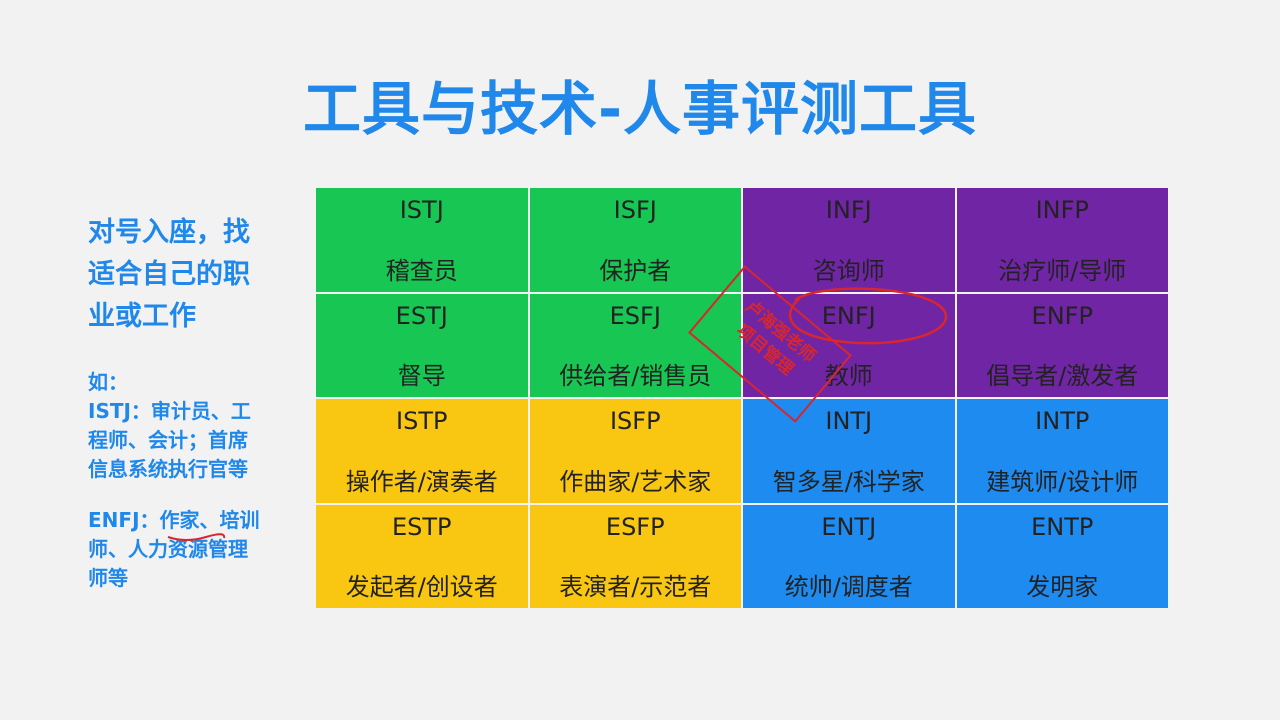  What do you see at coordinates (168, 440) in the screenshot?
I see `example-line: 程师、会计；首席` at bounding box center [168, 440].